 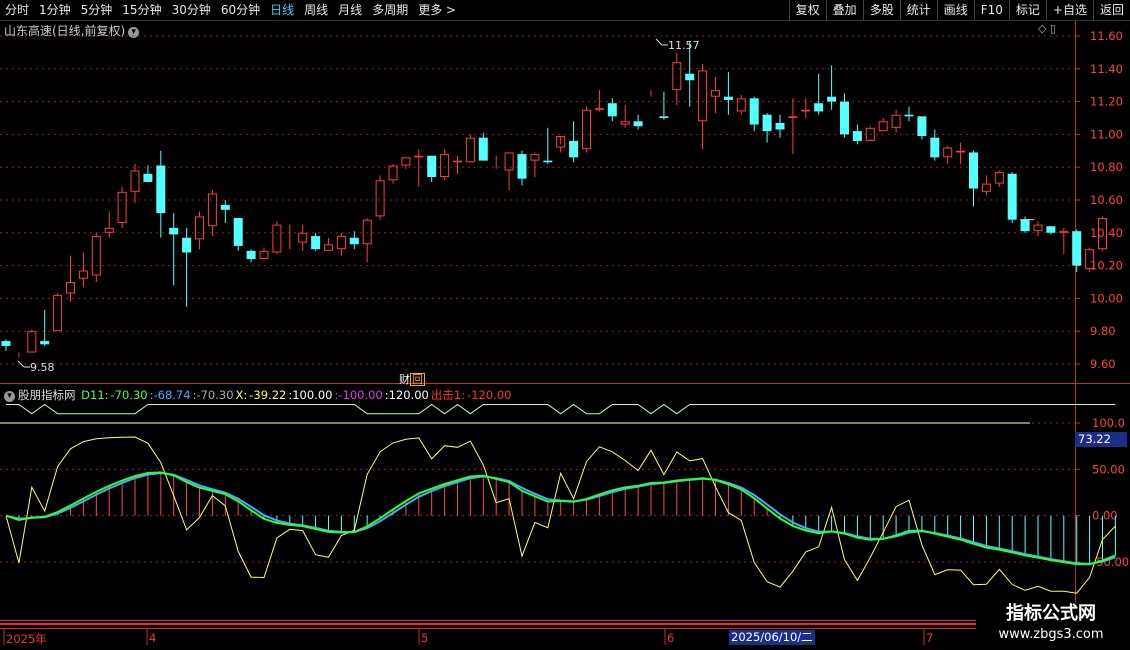 I want to click on finance-badge: 财回, so click(x=412, y=379).